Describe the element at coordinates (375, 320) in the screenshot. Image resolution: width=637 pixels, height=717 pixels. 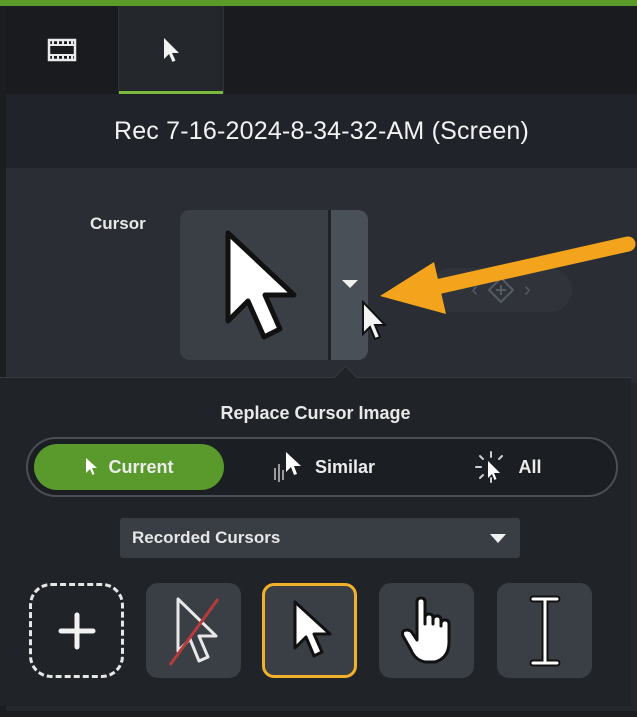
I see `mouse-pointer-icon` at that location.